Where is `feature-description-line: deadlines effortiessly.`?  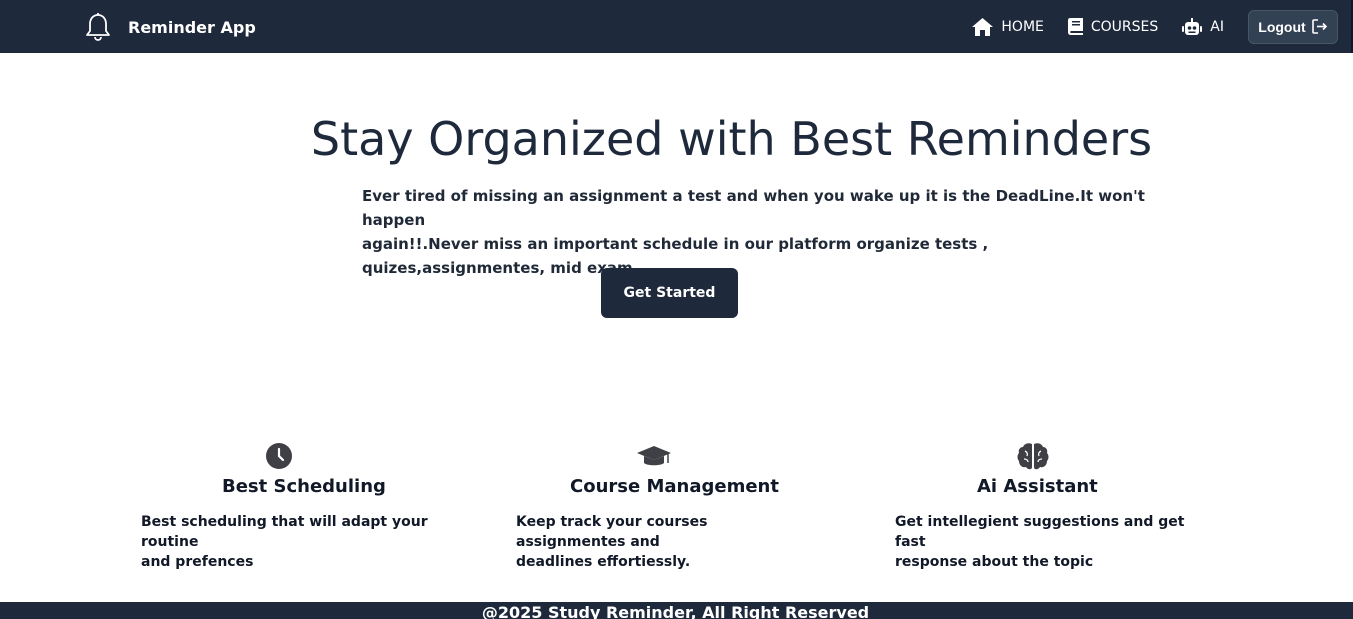
feature-description-line: deadlines effortiessly. is located at coordinates (603, 562).